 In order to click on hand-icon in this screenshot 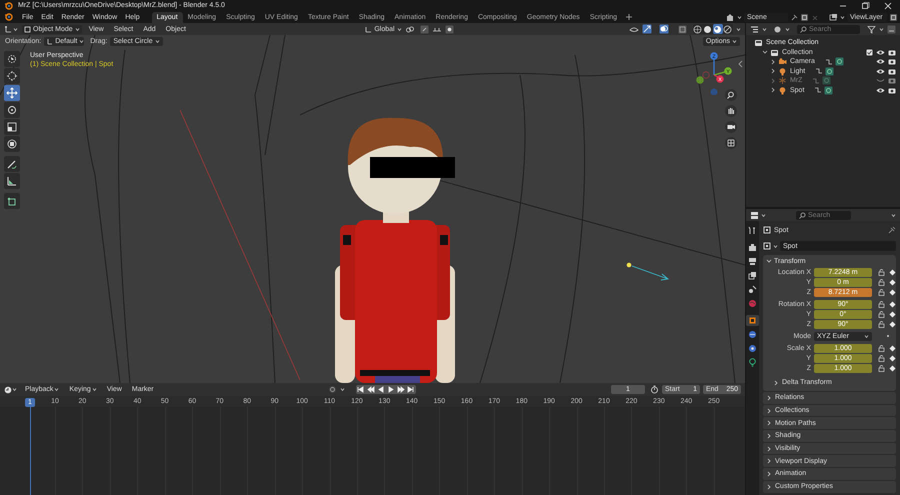, I will do `click(731, 111)`.